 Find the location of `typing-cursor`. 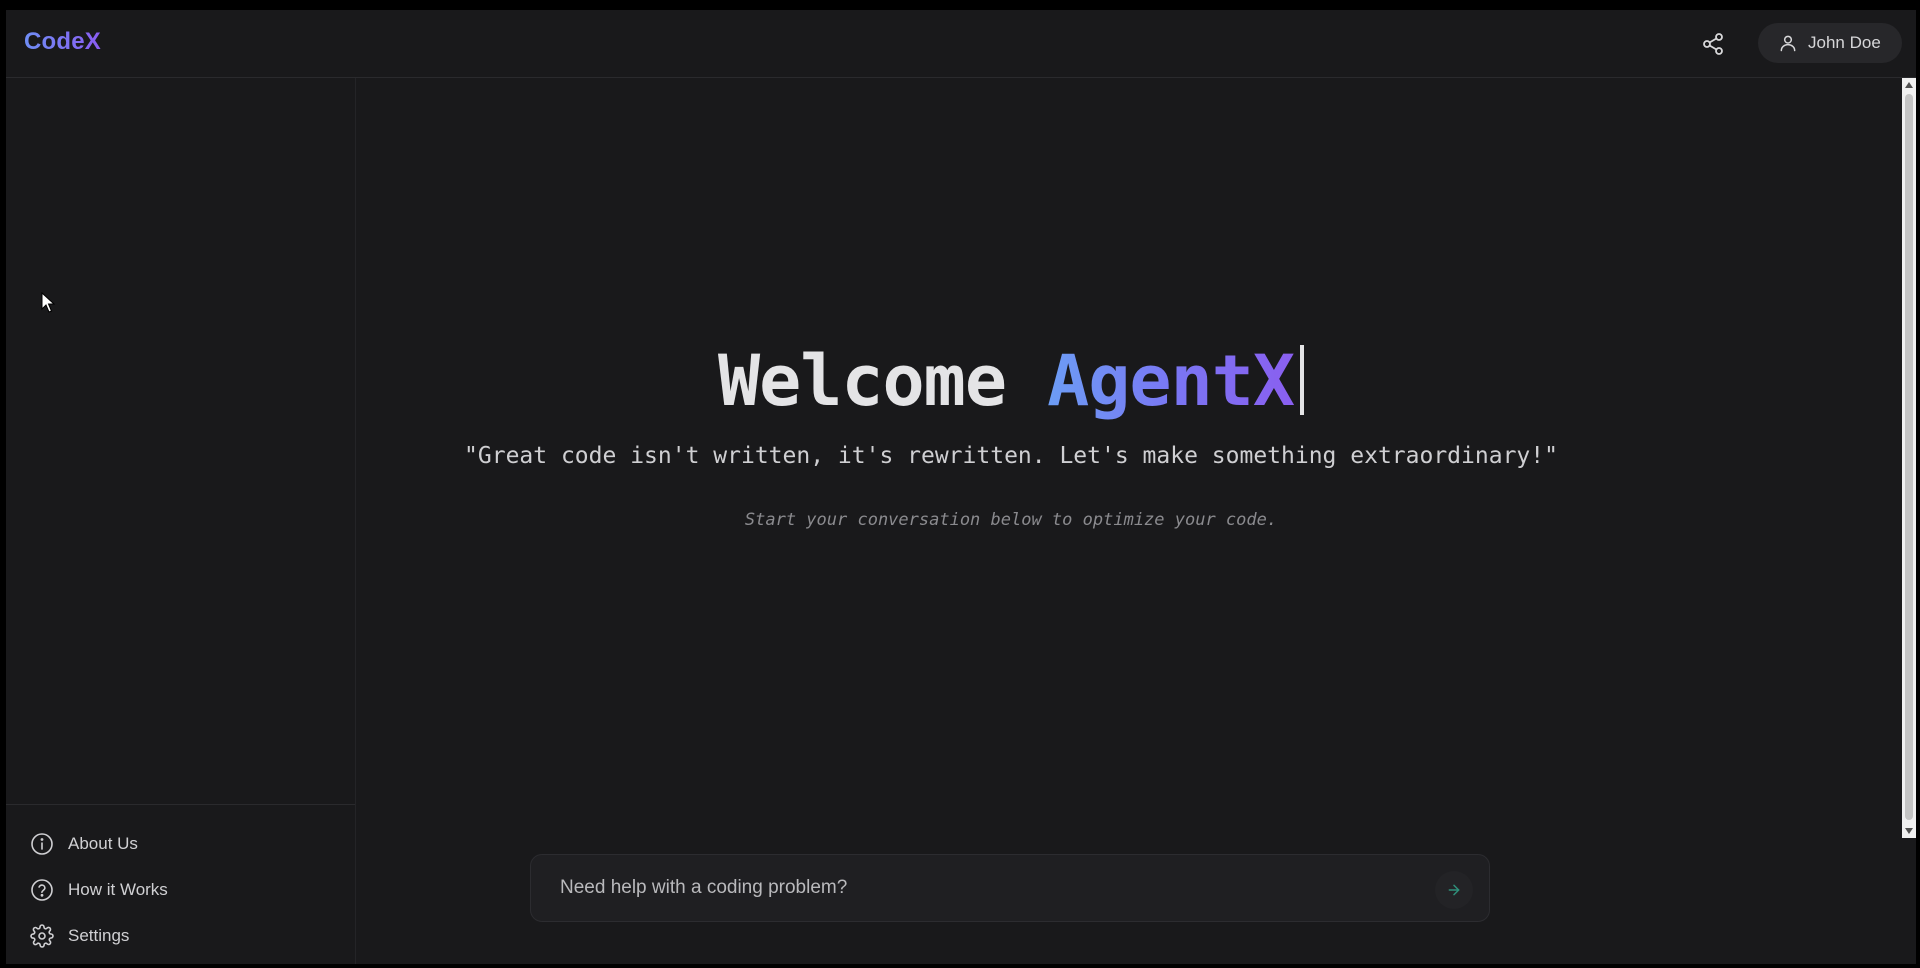

typing-cursor is located at coordinates (1302, 380).